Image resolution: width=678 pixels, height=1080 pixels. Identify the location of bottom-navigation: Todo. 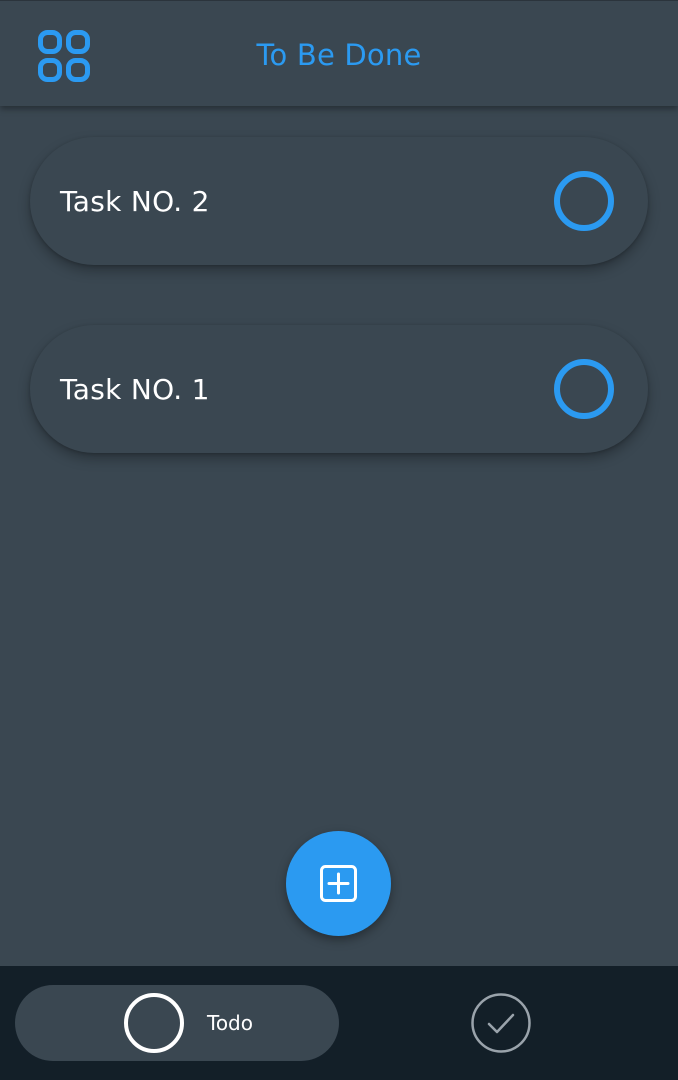
(339, 1023).